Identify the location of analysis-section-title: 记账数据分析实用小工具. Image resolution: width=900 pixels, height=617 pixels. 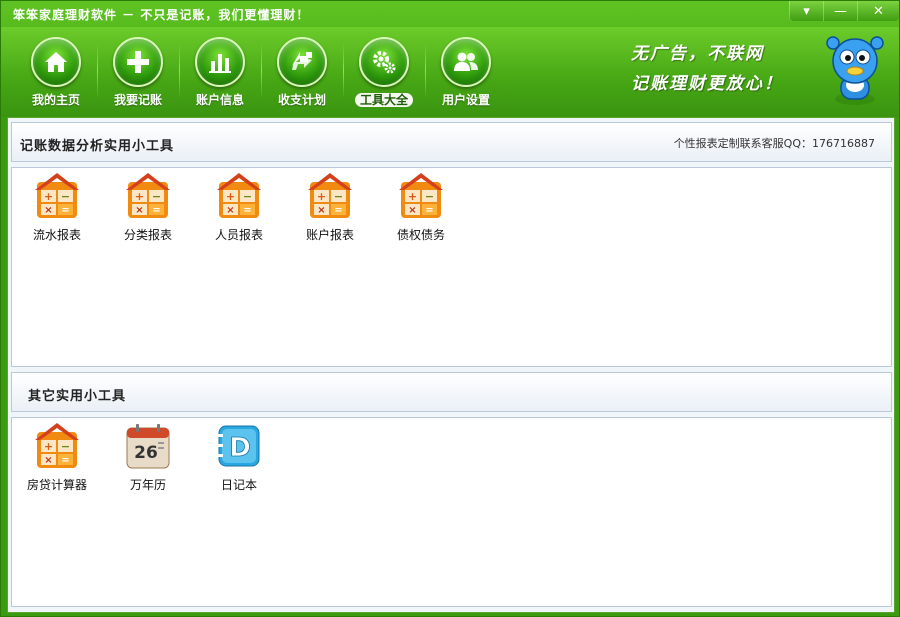
(97, 146).